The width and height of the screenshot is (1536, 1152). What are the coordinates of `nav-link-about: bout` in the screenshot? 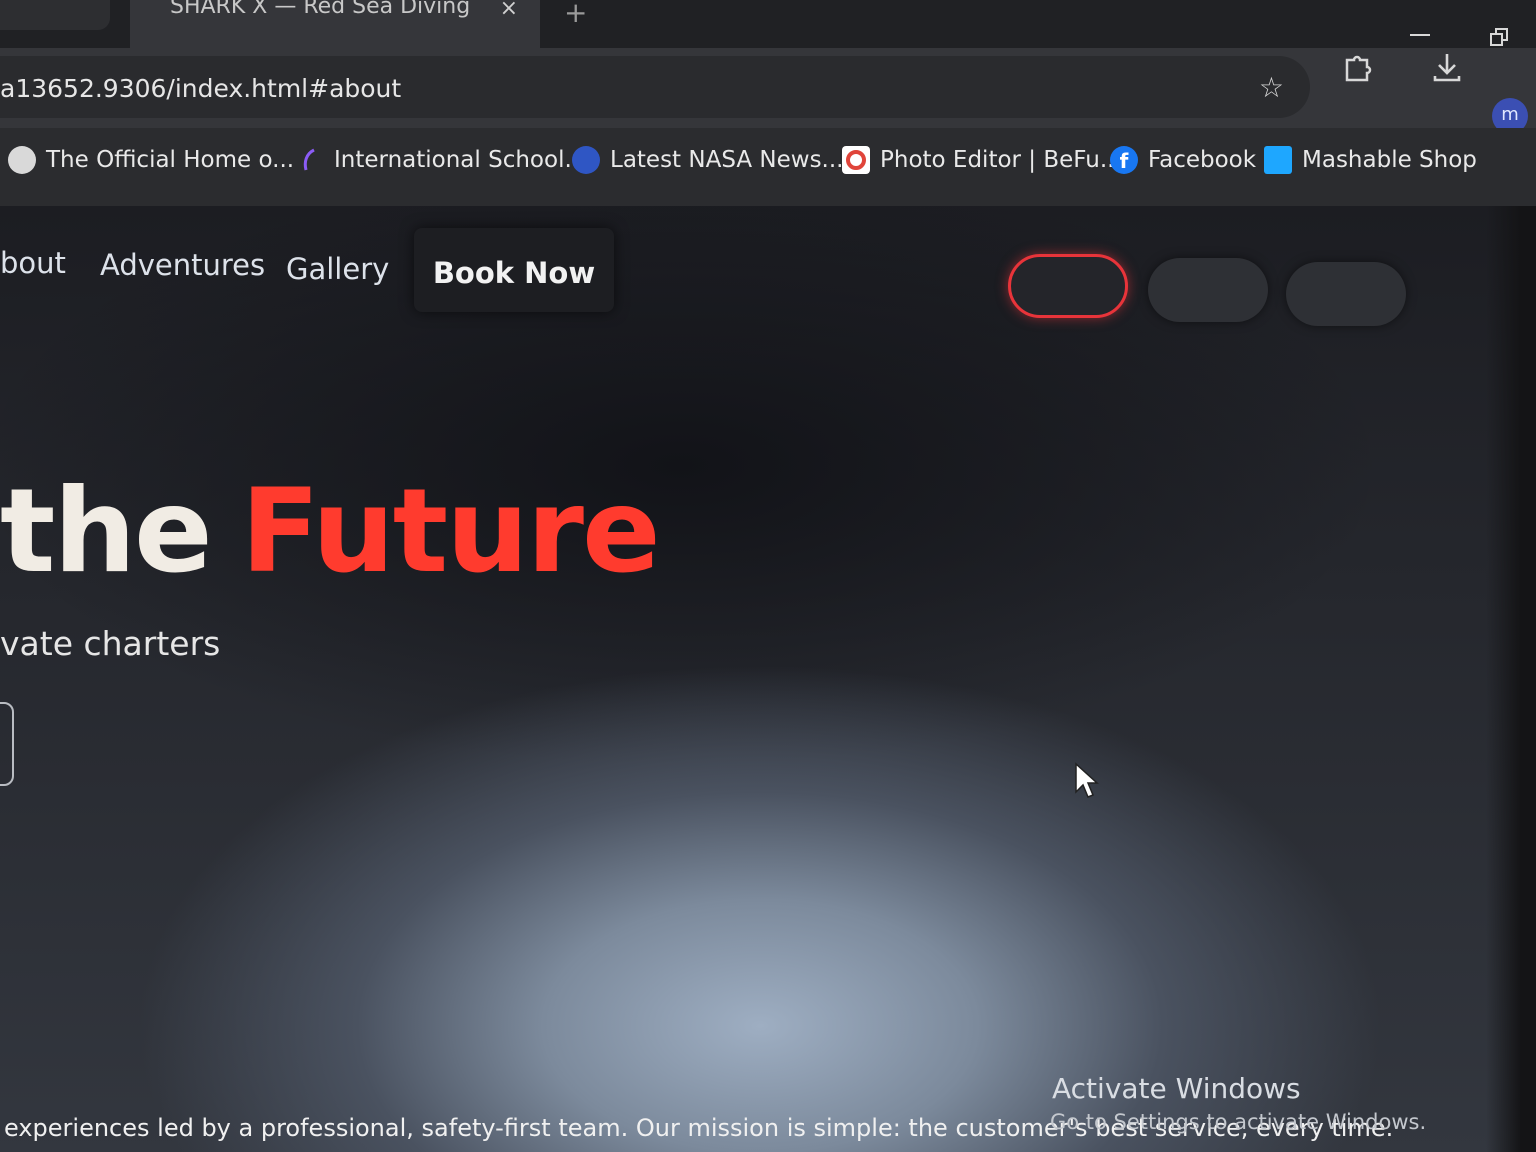 It's located at (33, 263).